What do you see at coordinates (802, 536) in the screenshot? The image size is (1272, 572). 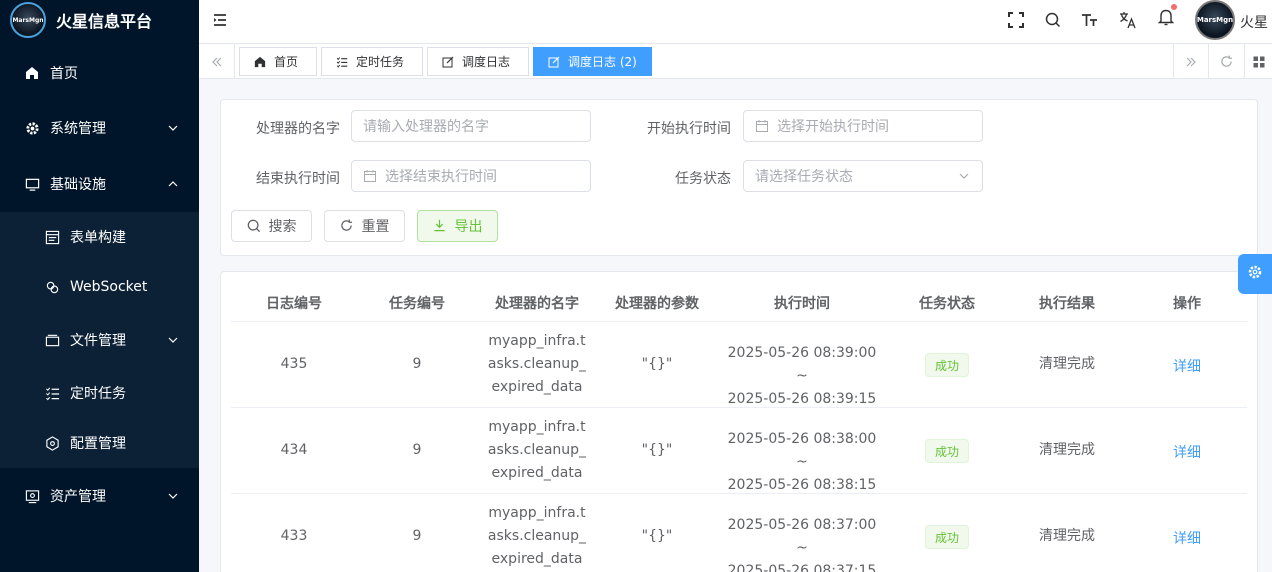 I see `exec-time-start: 2025-05-26 08:37:00 ~` at bounding box center [802, 536].